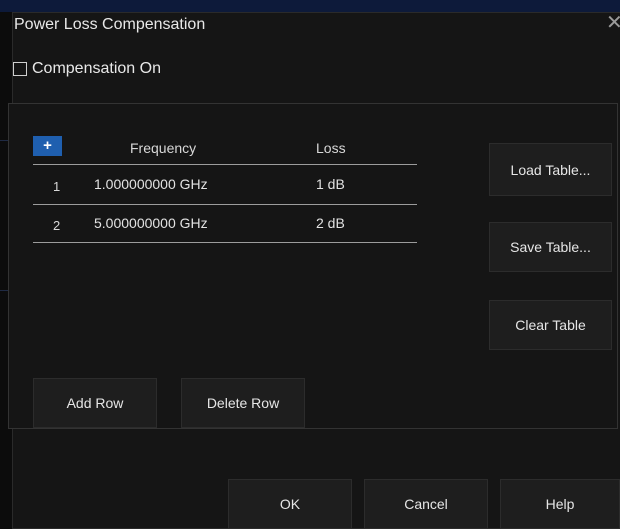  I want to click on table-header-divider, so click(225, 164).